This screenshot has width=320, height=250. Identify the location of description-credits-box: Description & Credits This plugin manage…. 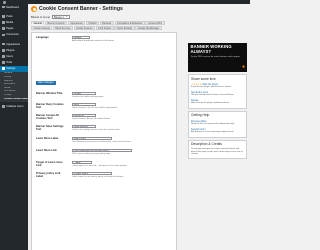
(217, 149).